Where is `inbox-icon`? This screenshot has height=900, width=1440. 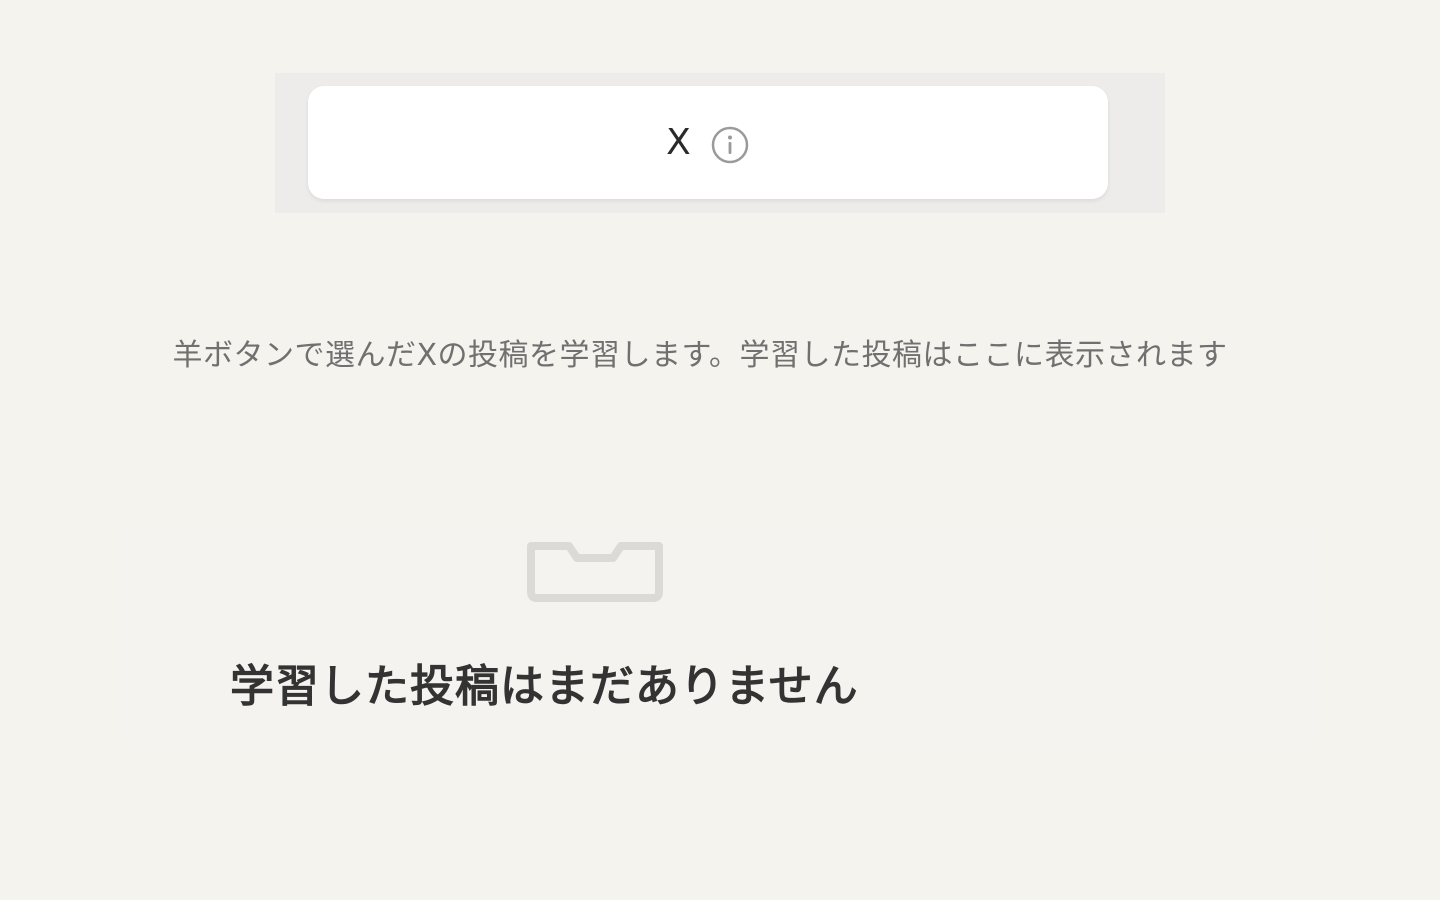
inbox-icon is located at coordinates (595, 571).